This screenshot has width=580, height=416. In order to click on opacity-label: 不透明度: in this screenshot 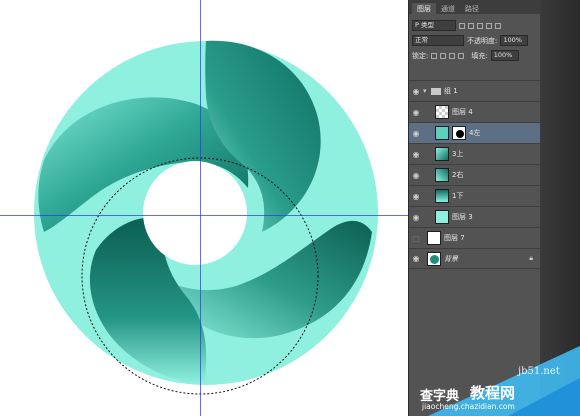, I will do `click(482, 40)`.